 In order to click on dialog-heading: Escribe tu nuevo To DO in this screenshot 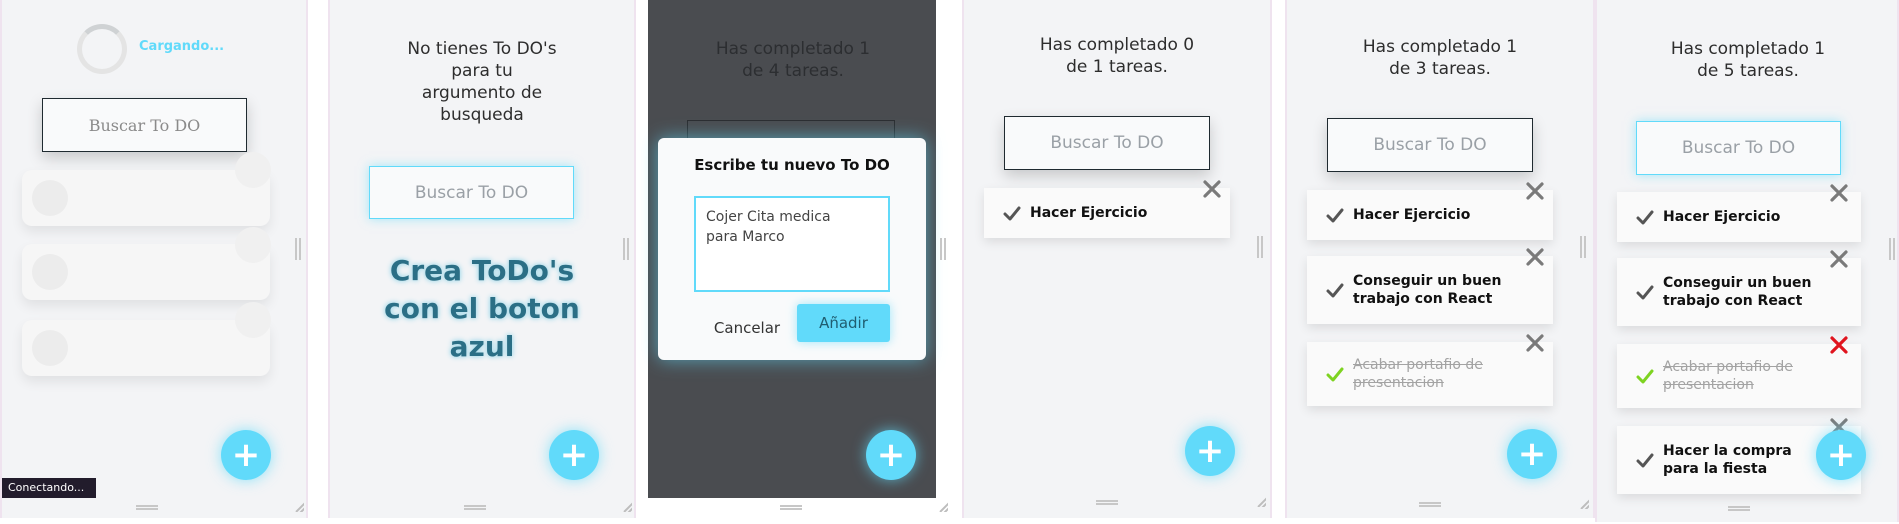, I will do `click(792, 165)`.